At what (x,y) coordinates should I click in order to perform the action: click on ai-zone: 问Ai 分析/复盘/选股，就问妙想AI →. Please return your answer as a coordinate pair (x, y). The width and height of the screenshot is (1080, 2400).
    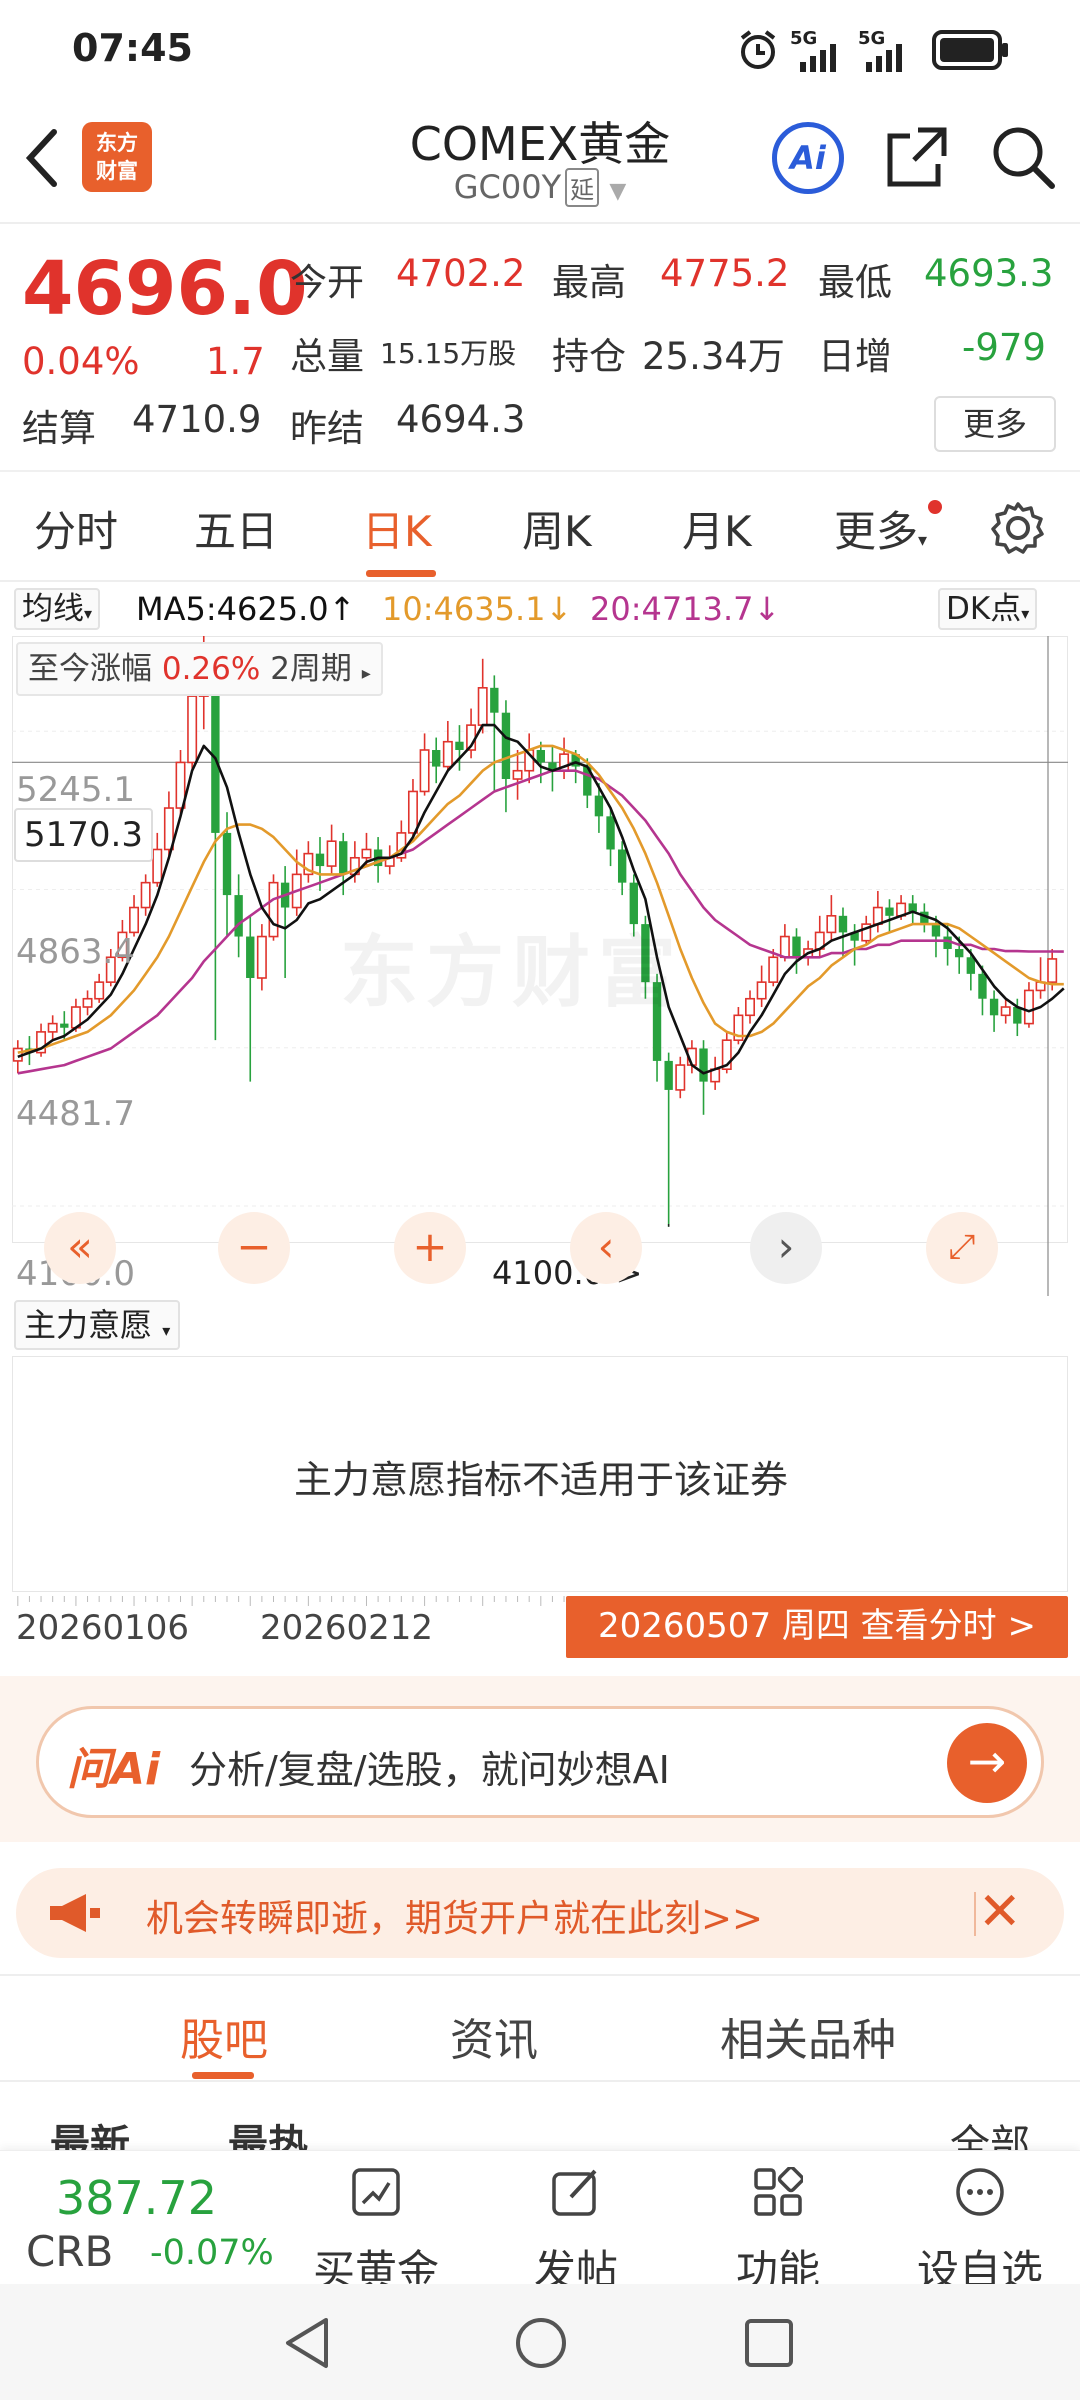
    Looking at the image, I should click on (540, 1759).